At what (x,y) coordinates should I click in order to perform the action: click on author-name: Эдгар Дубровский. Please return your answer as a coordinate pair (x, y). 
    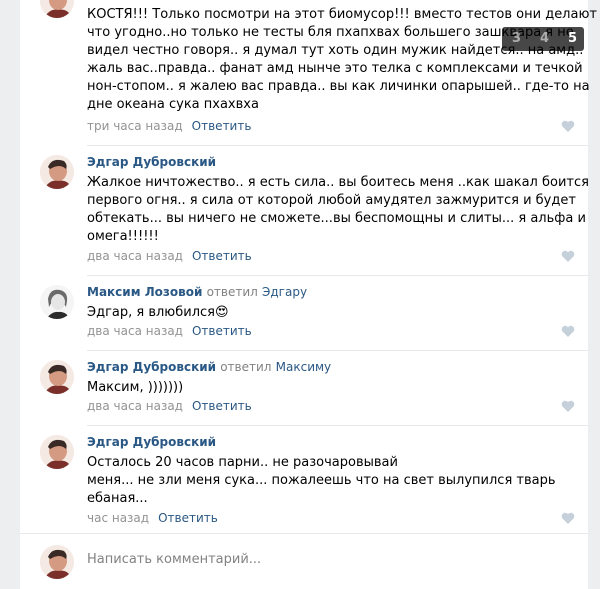
    Looking at the image, I should click on (151, 367).